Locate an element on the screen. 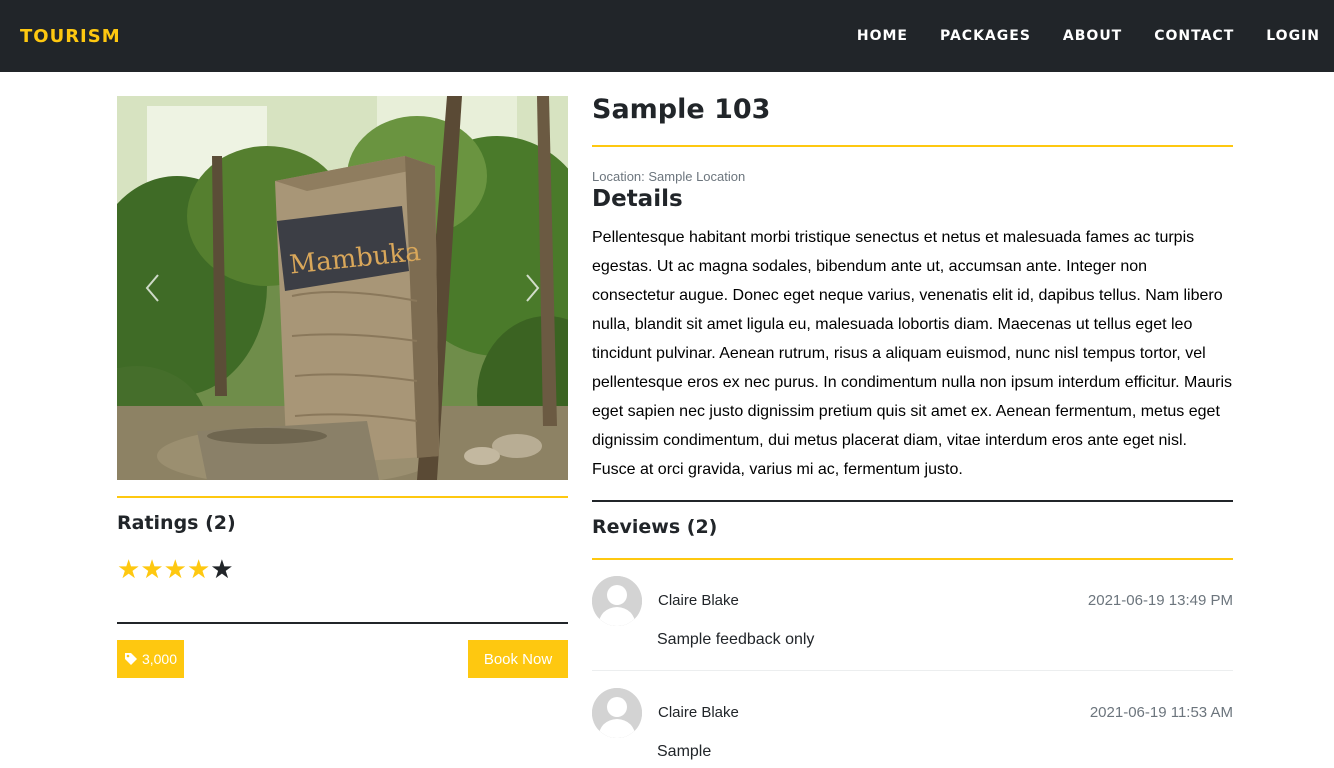  carousel-prev-button is located at coordinates (152, 288).